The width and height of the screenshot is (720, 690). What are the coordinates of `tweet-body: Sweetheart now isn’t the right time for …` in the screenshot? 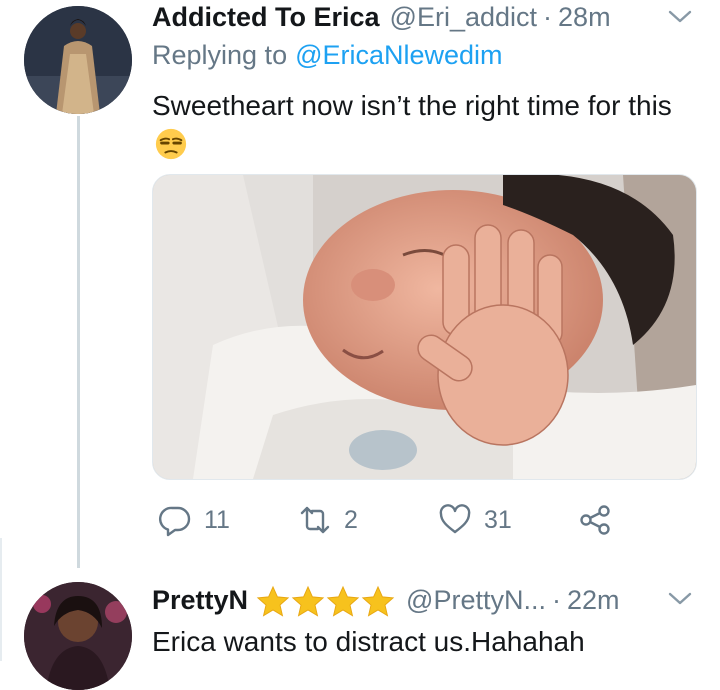 It's located at (412, 105).